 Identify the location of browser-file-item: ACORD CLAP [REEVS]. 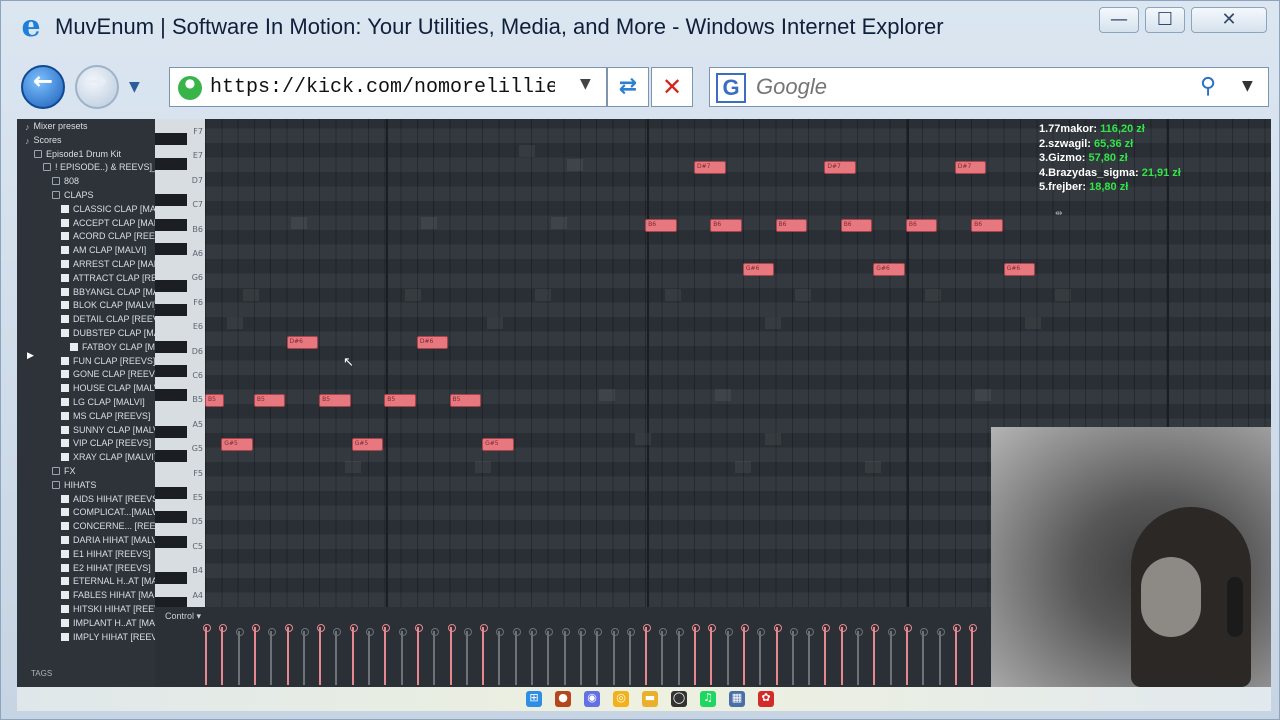
(108, 236).